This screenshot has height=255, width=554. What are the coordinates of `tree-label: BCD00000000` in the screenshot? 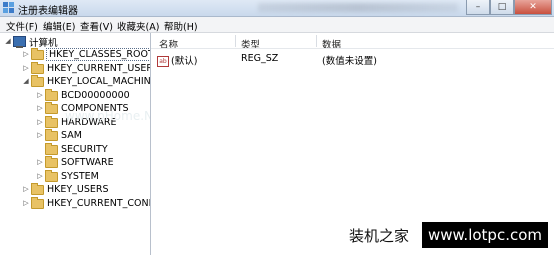 It's located at (95, 95).